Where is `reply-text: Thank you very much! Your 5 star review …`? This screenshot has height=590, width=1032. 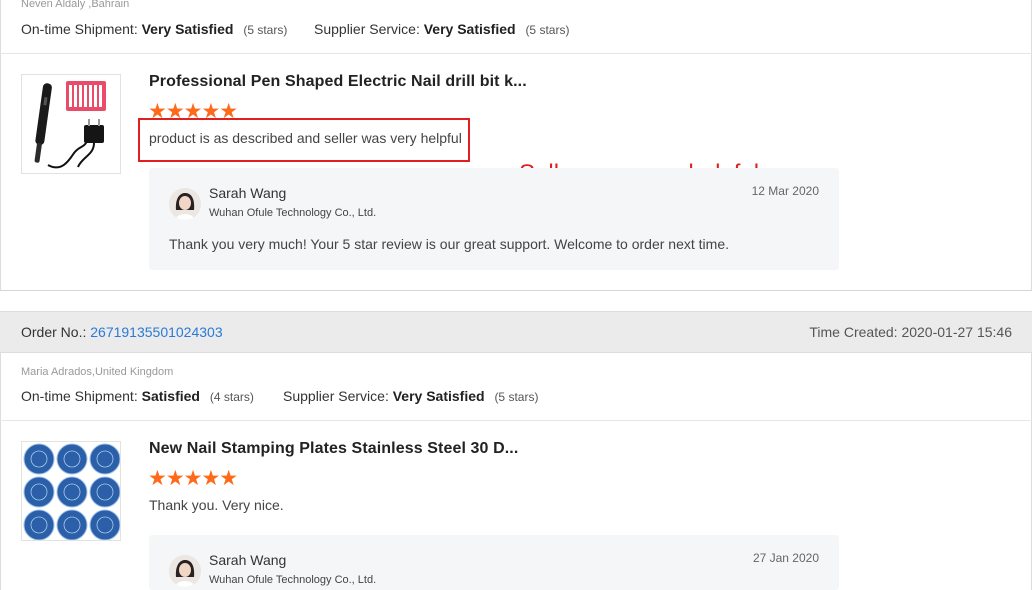
reply-text: Thank you very much! Your 5 star review … is located at coordinates (449, 244).